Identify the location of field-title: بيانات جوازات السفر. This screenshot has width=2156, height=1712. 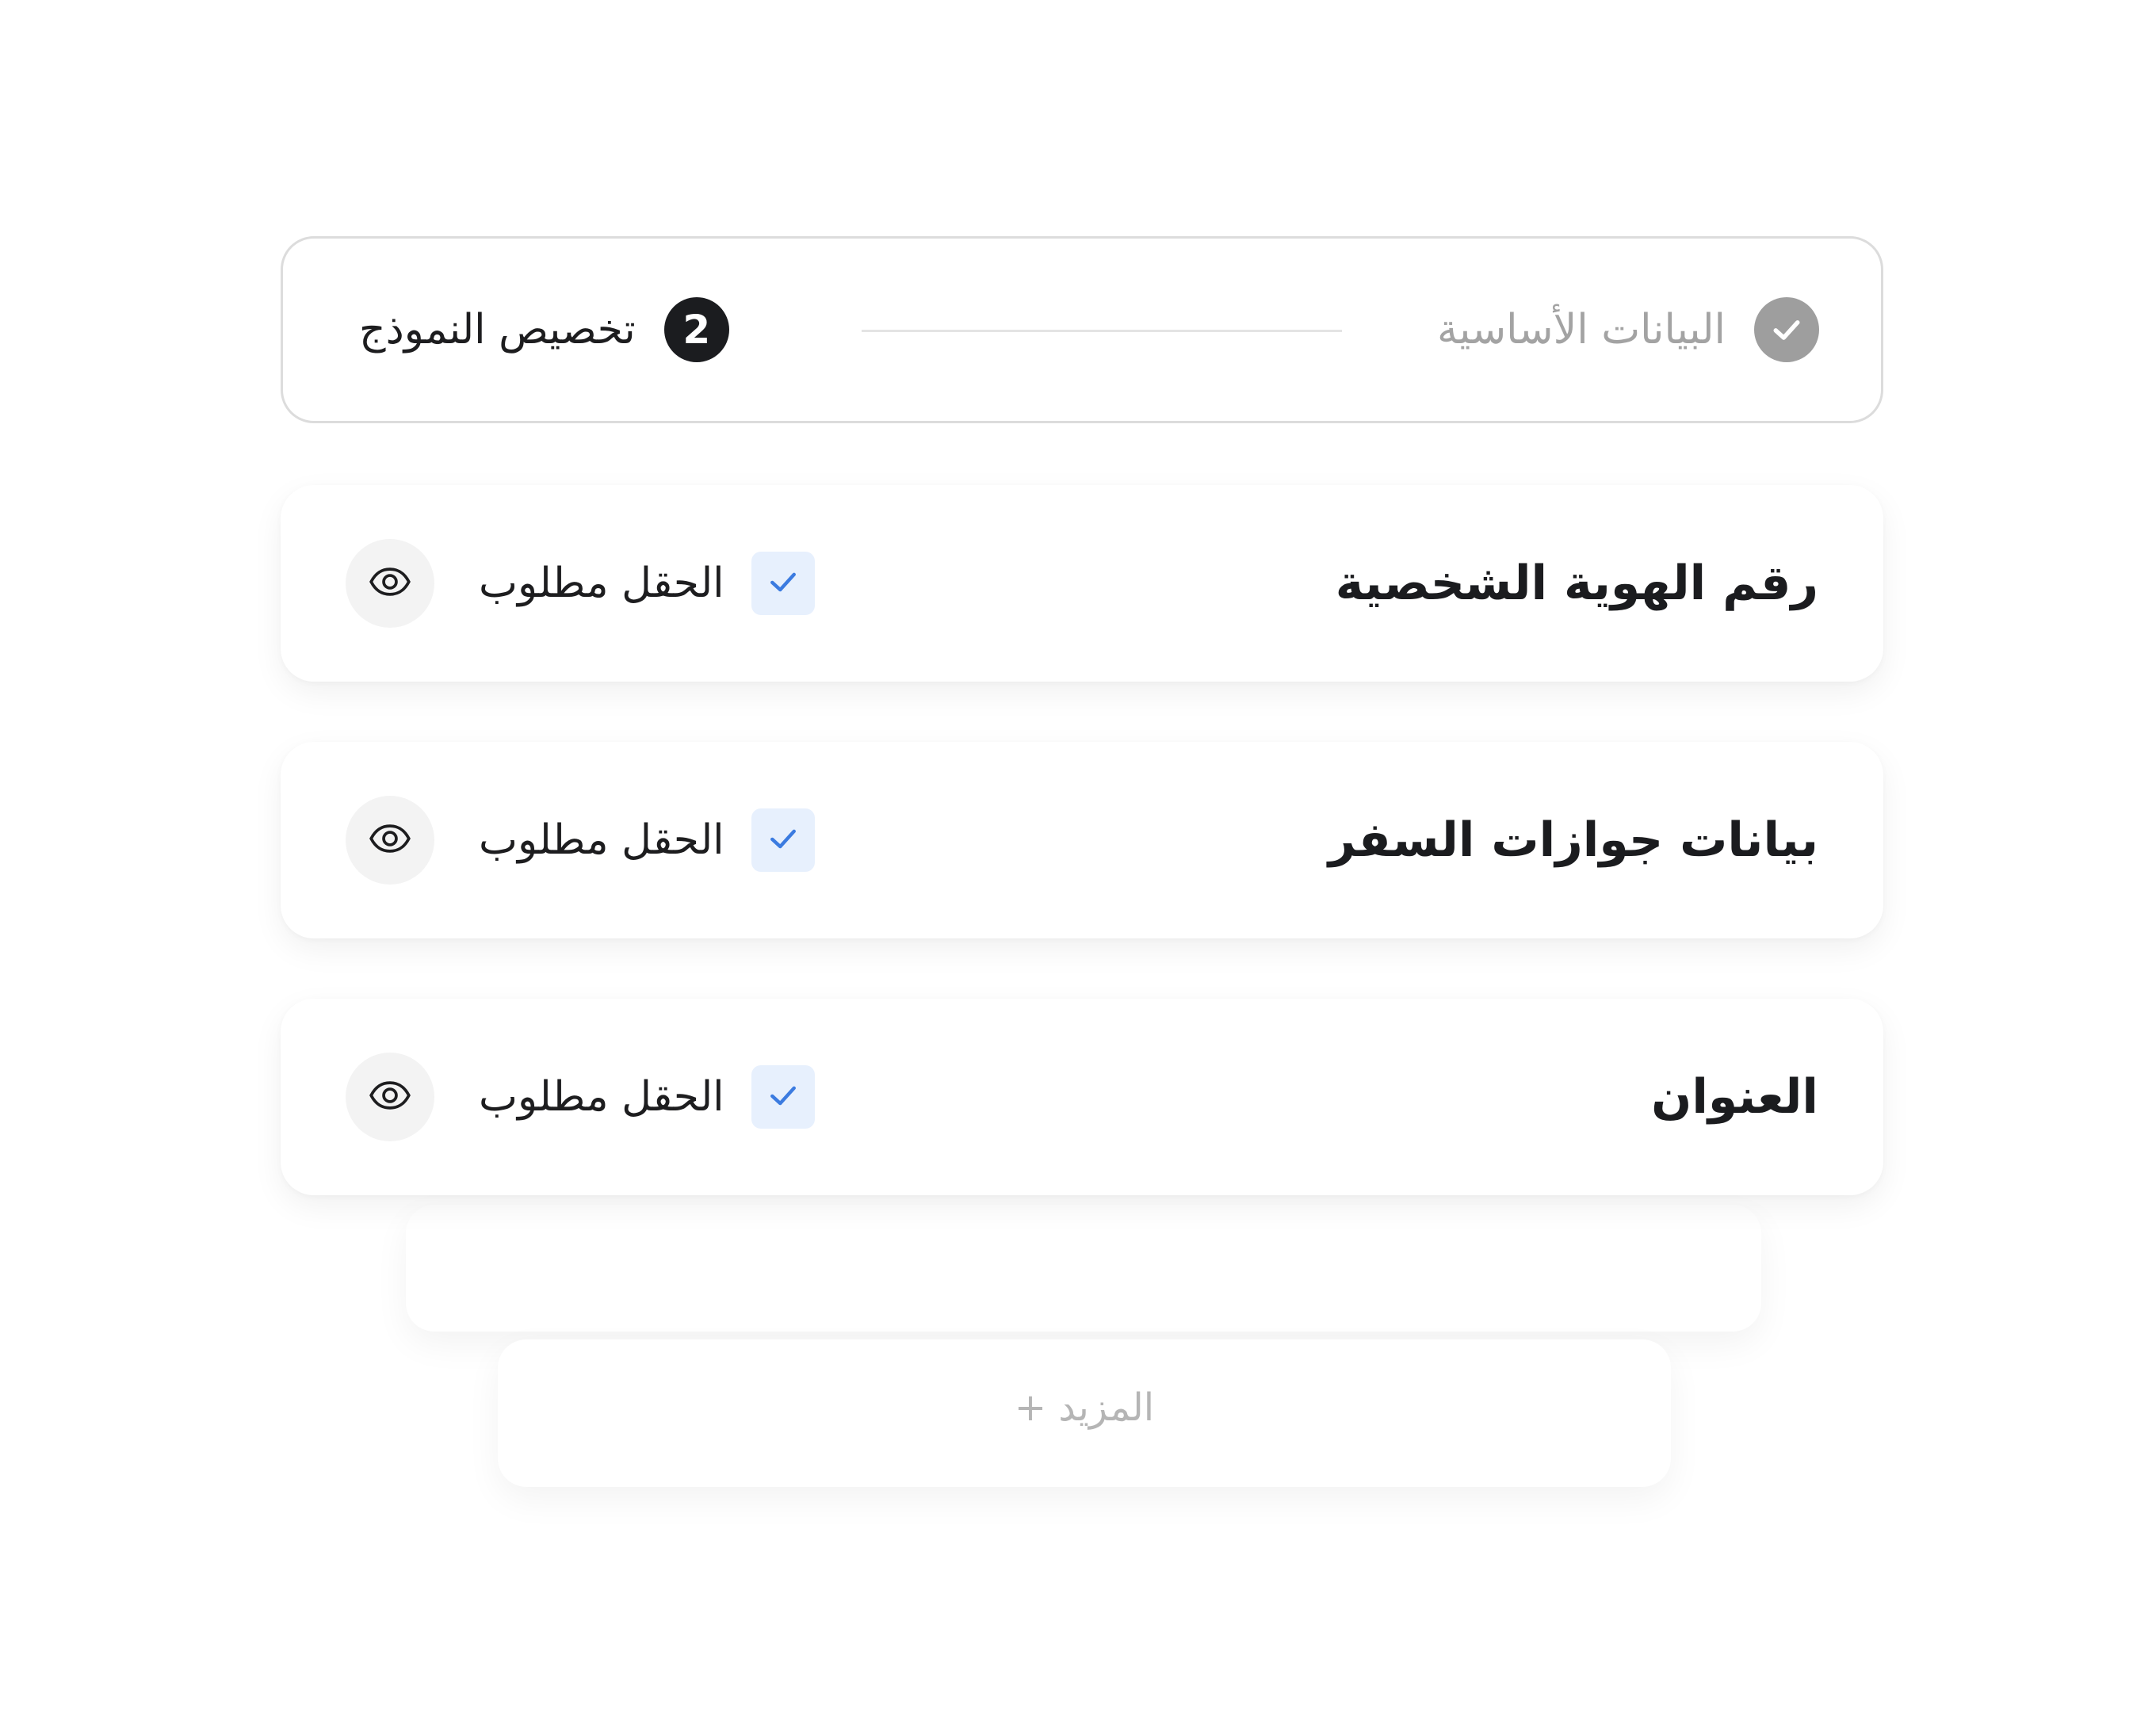
(1573, 840).